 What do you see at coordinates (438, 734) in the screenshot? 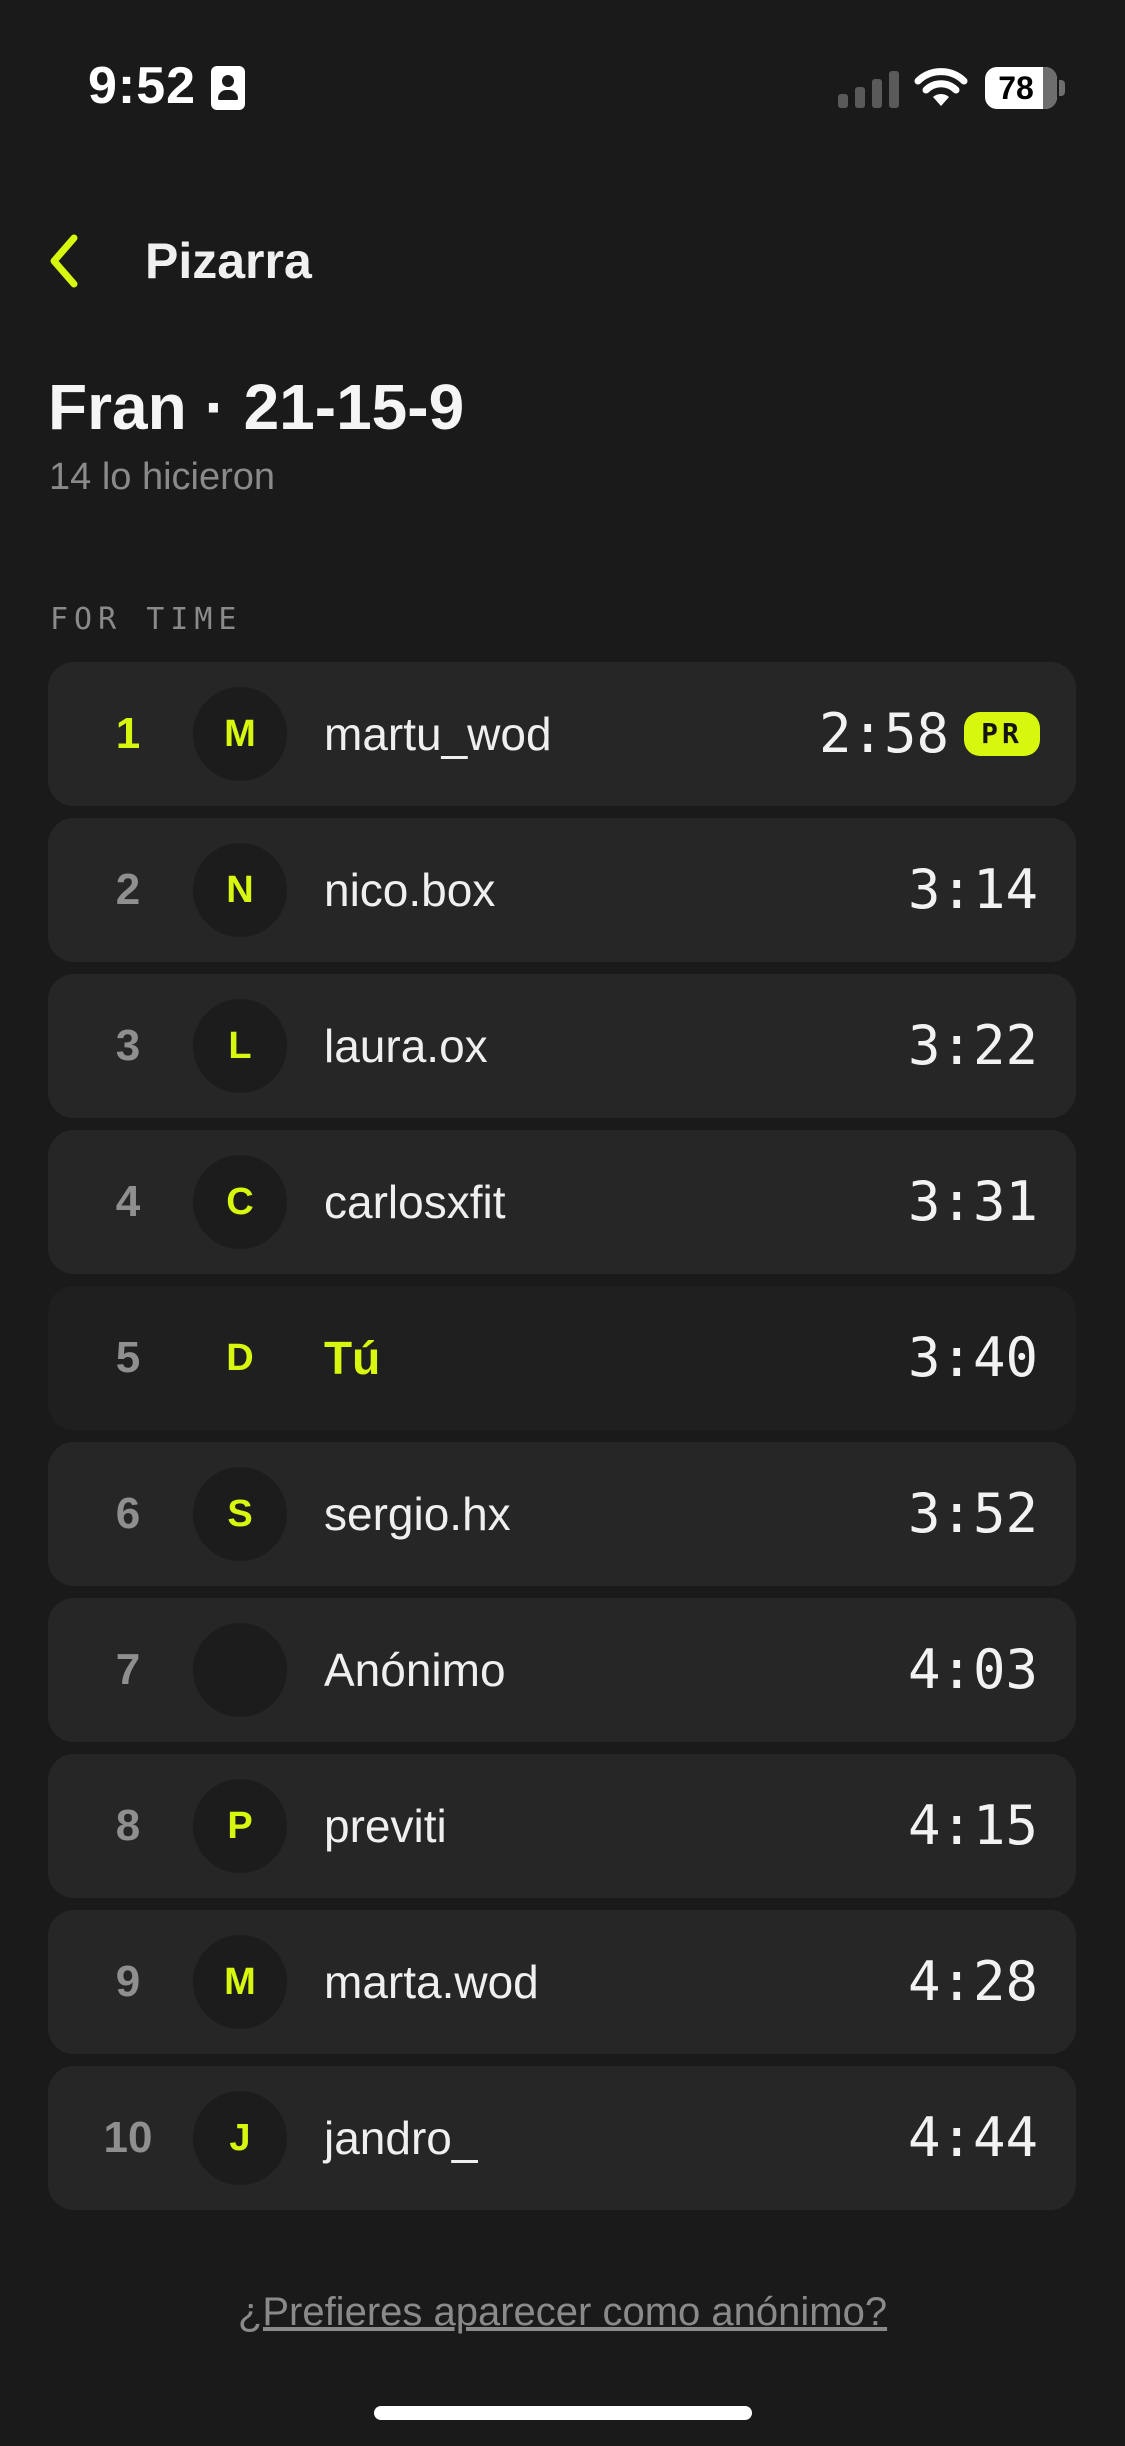
I see `username: martu_wod` at bounding box center [438, 734].